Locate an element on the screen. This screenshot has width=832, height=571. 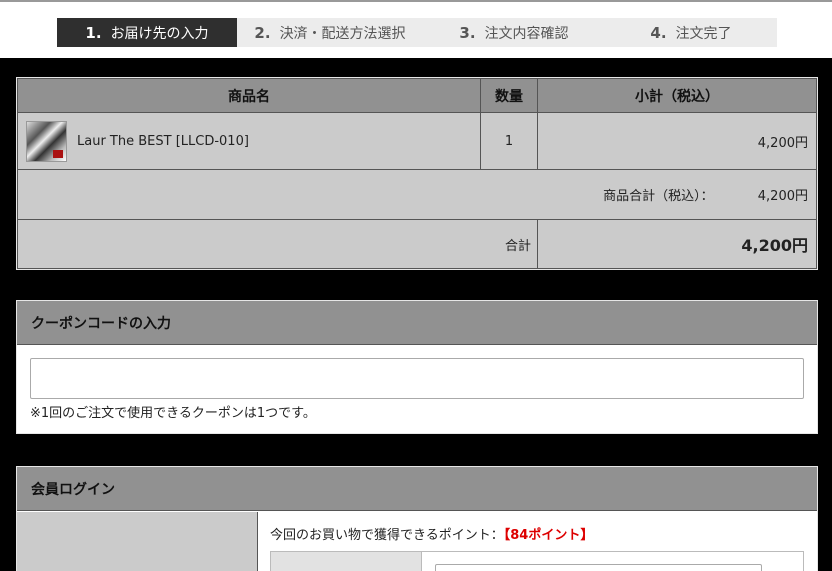
coupon-title: クーポンコードの入力 is located at coordinates (417, 323).